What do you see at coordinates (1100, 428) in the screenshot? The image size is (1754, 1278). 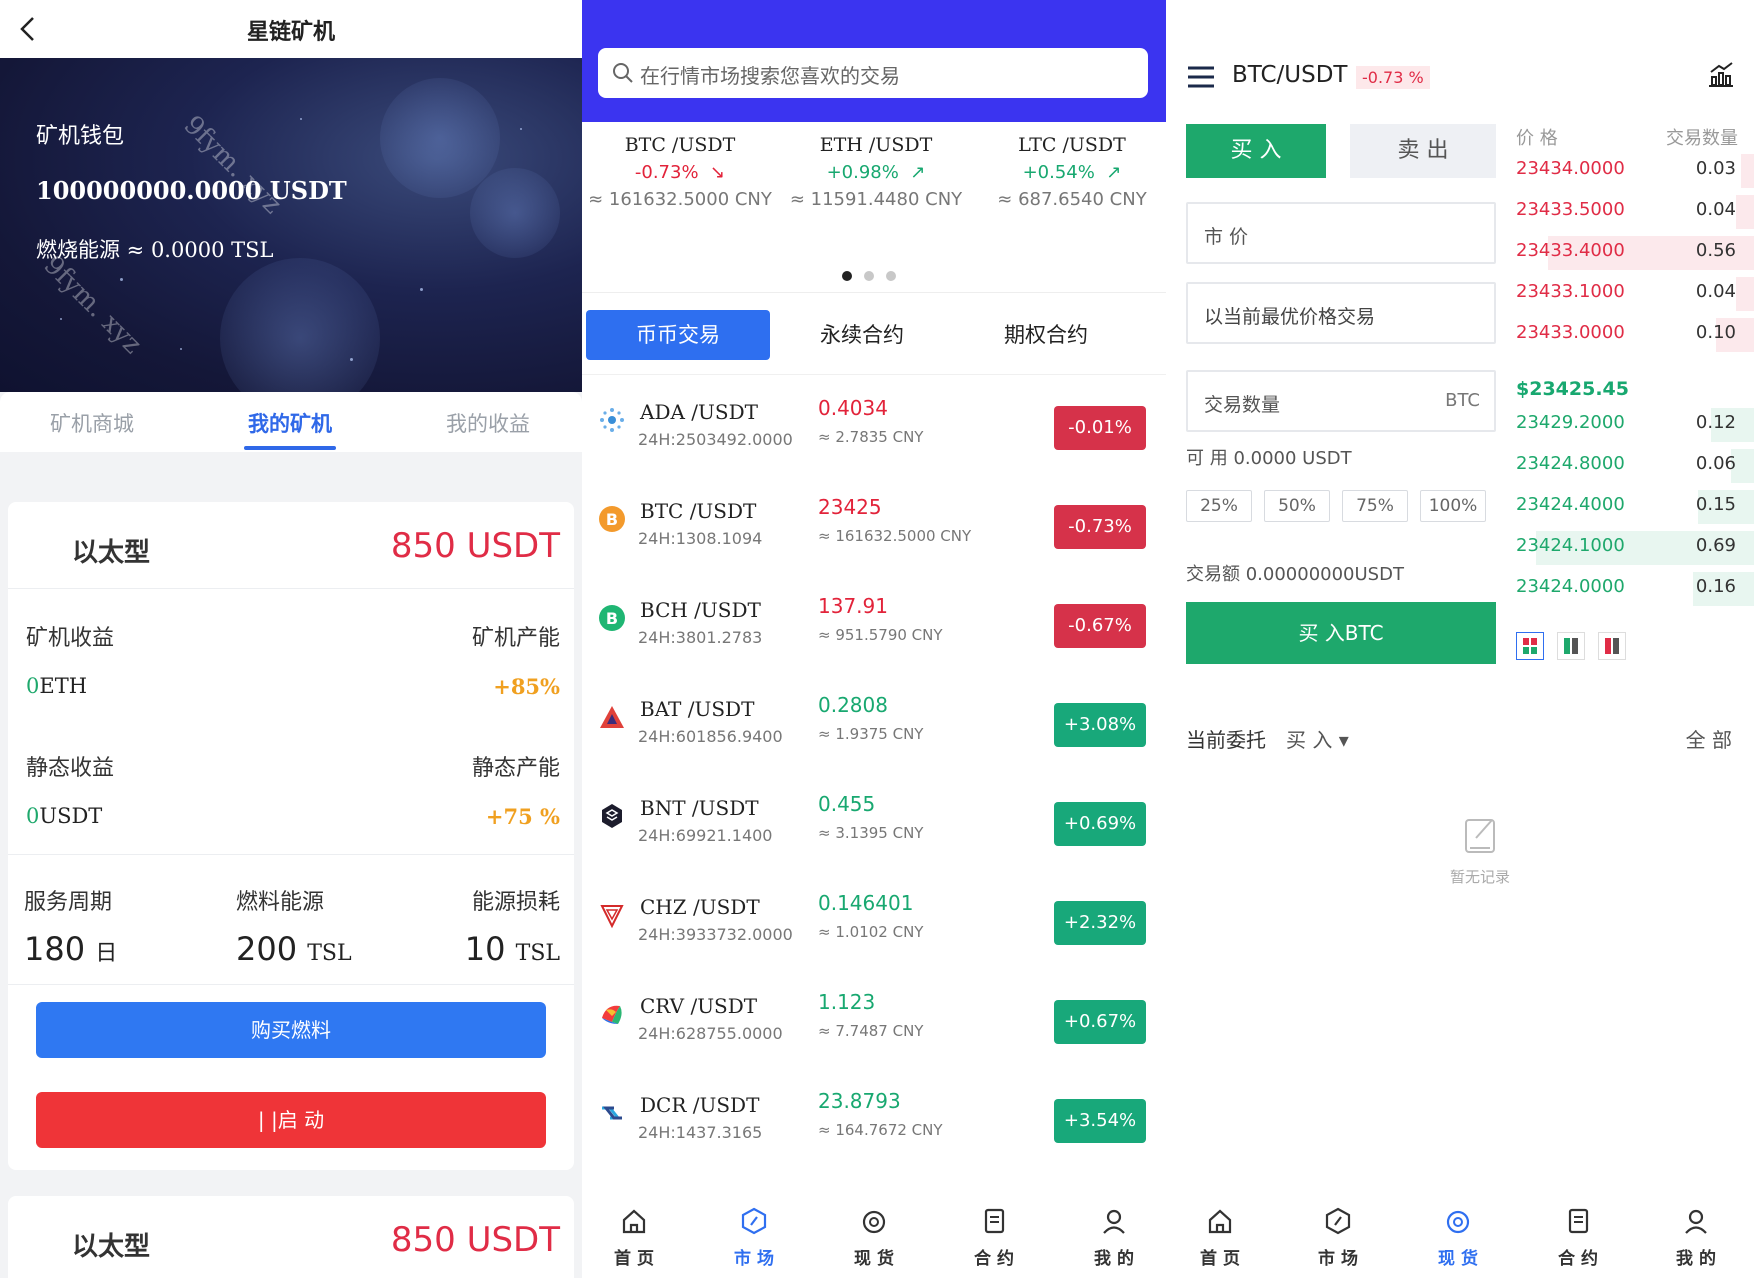 I see `change-badge: -0.01%` at bounding box center [1100, 428].